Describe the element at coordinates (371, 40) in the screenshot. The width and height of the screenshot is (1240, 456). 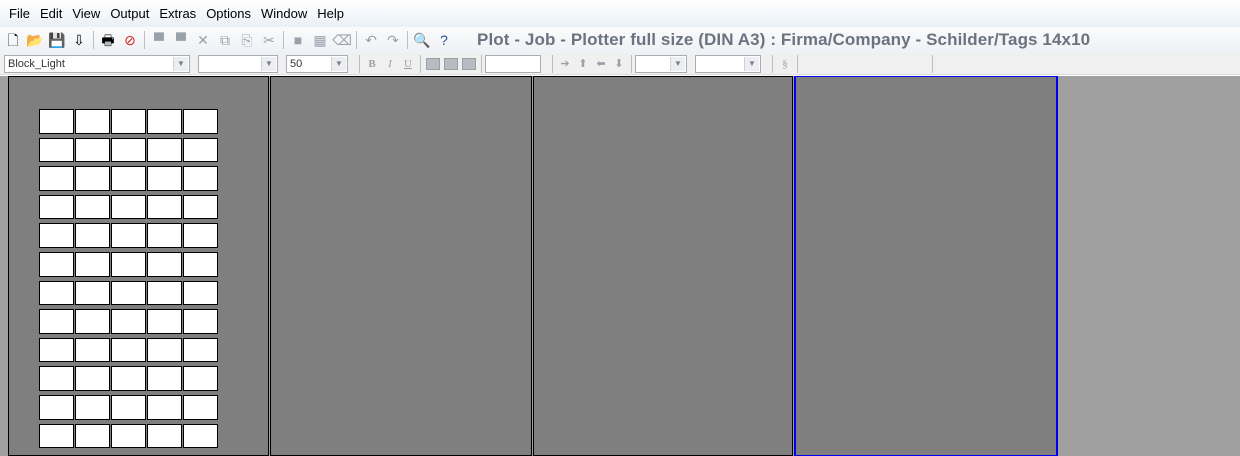
I see `undo-icon: ↶` at that location.